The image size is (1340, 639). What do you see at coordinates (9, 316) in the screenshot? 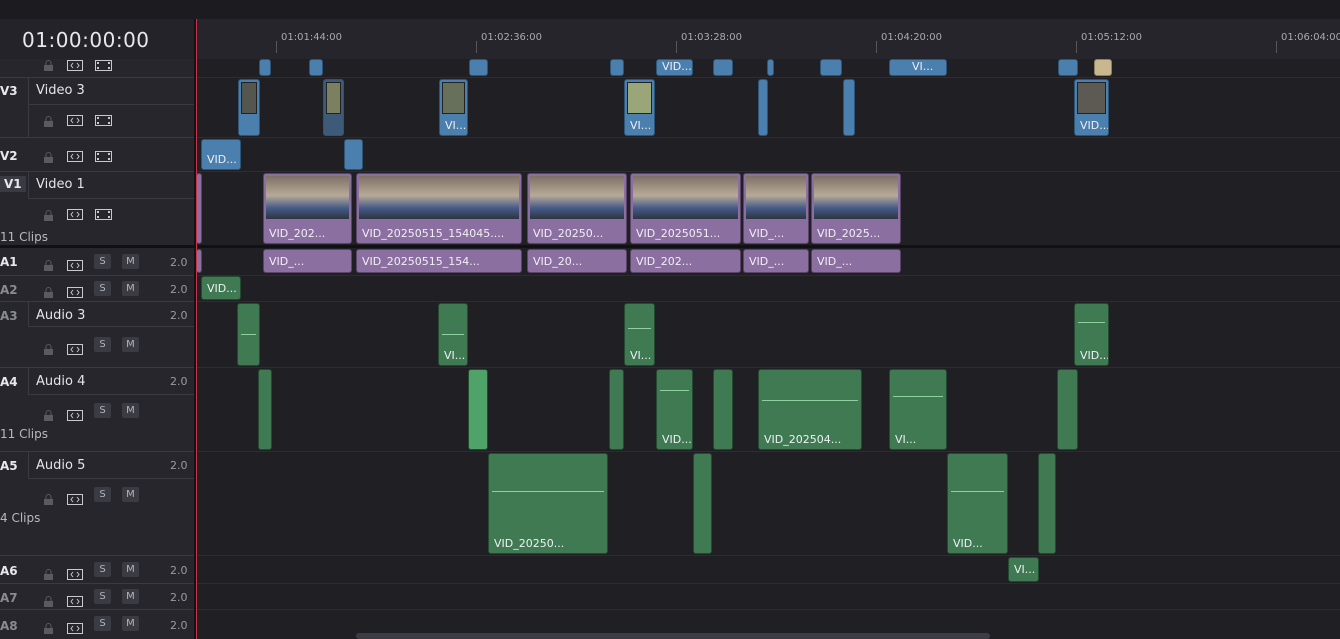
I see `track-id-a3: A3` at bounding box center [9, 316].